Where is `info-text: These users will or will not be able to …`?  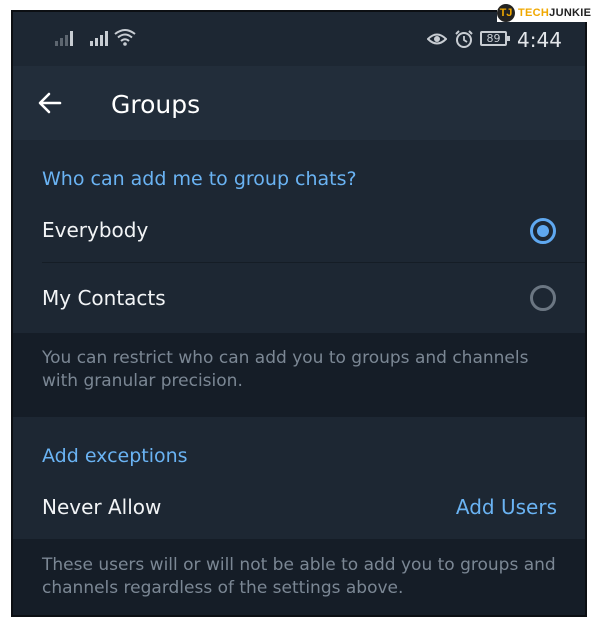
info-text: These users will or will not be able to … is located at coordinates (299, 576).